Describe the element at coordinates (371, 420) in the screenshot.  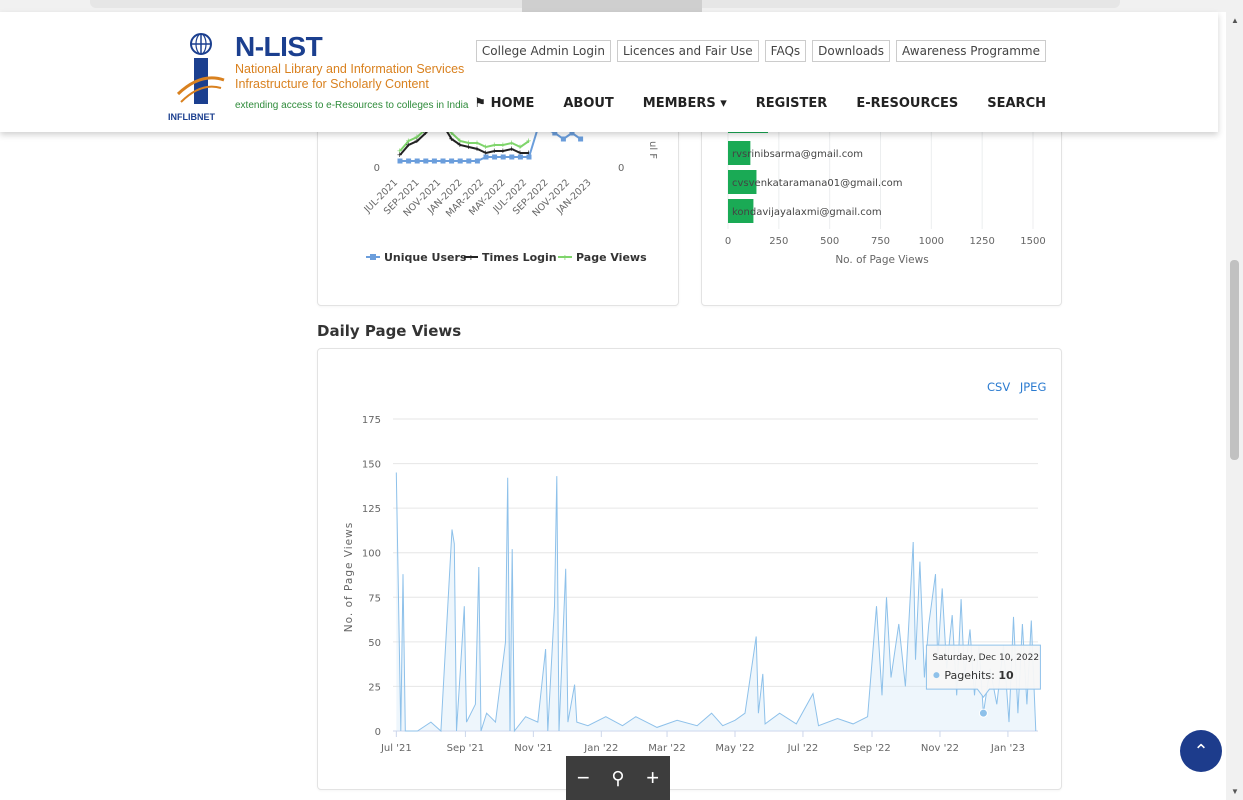
I see `daily-y-tick: 175` at that location.